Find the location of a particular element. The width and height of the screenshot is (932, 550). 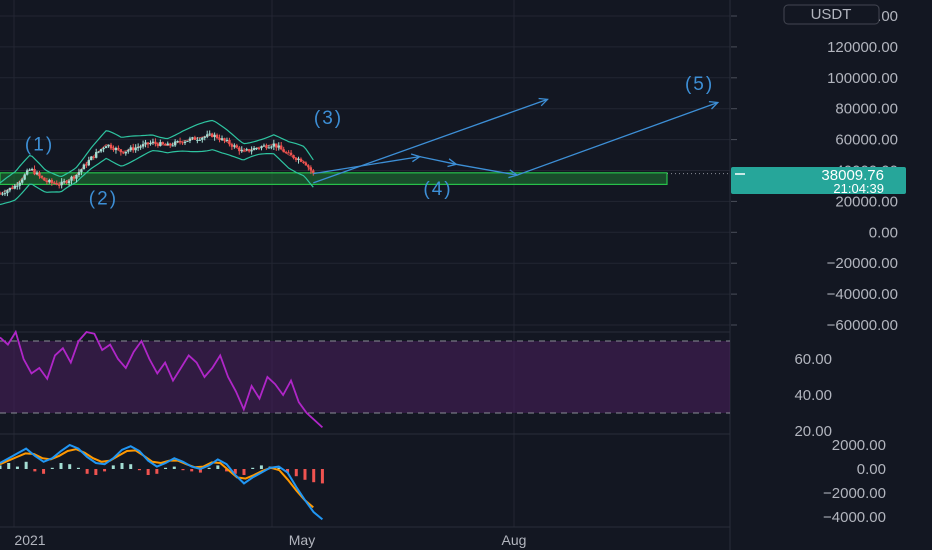

last-price-badge: 38009.76 21:04:39 is located at coordinates (818, 181).